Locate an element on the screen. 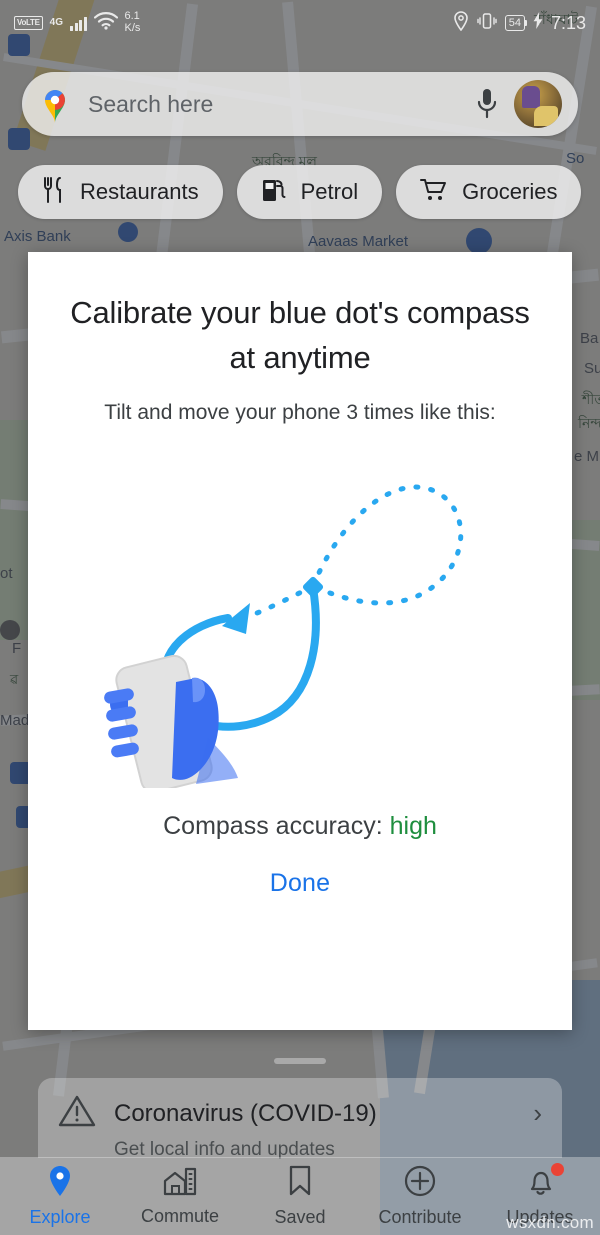  chip-groceries: Groceries is located at coordinates (489, 192).